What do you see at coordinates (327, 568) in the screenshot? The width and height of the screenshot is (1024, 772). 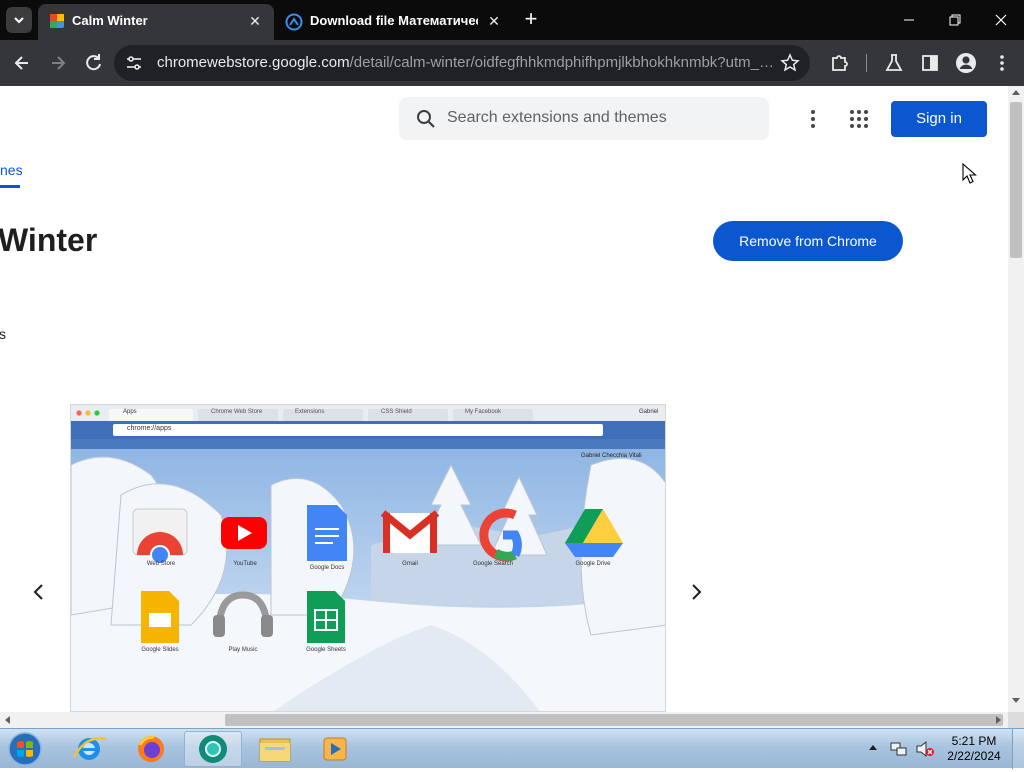 I see `app-label: Google Docs` at bounding box center [327, 568].